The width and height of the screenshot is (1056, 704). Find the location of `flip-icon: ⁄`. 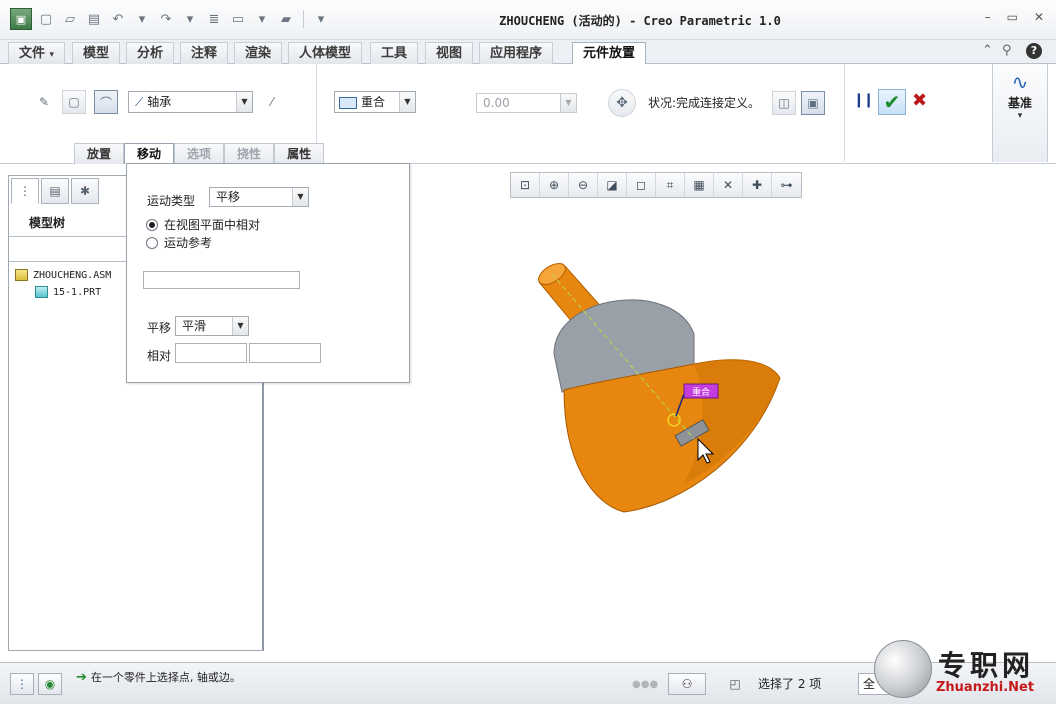

flip-icon: ⁄ is located at coordinates (272, 102).